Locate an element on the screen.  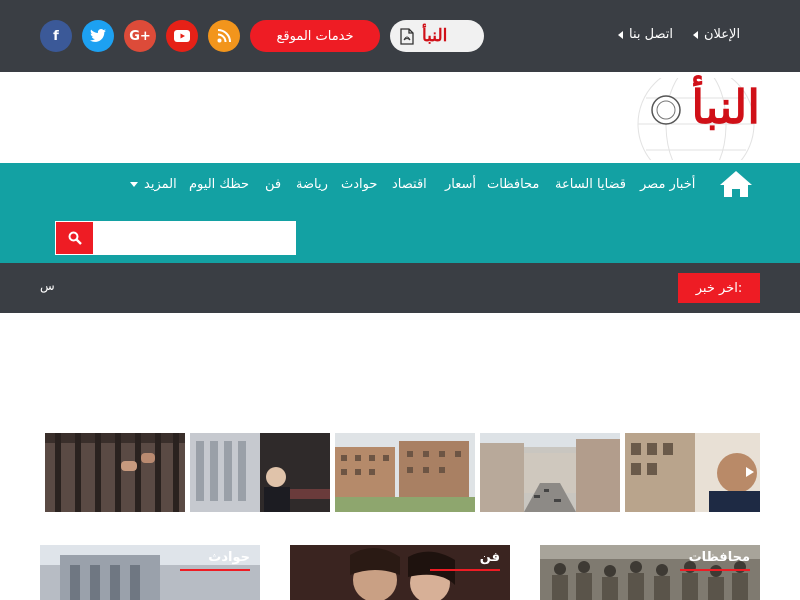
twitter-icon is located at coordinates (98, 36).